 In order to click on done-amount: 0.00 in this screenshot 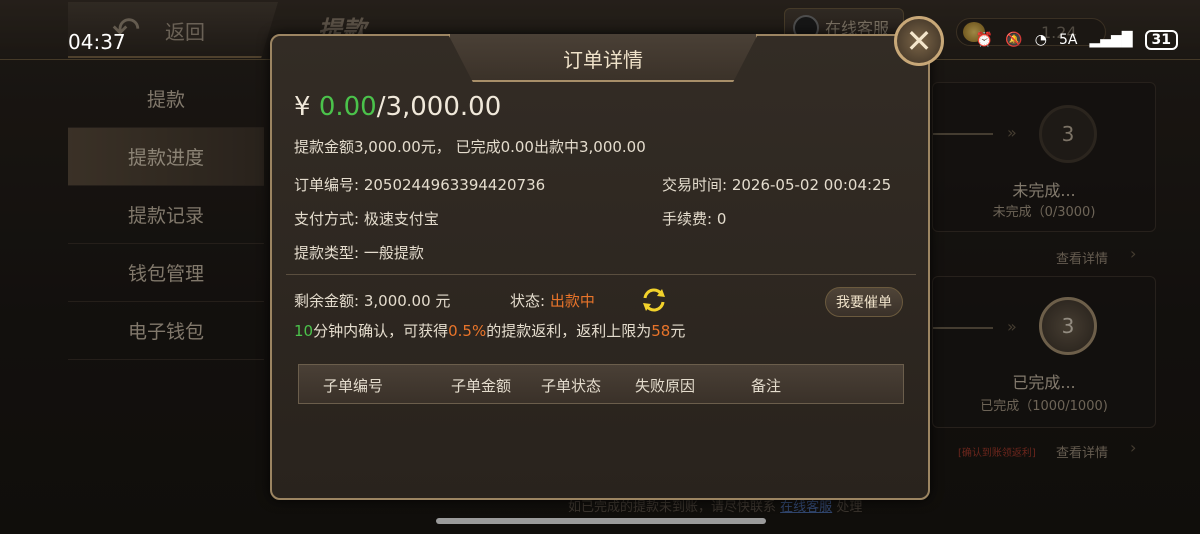, I will do `click(347, 107)`.